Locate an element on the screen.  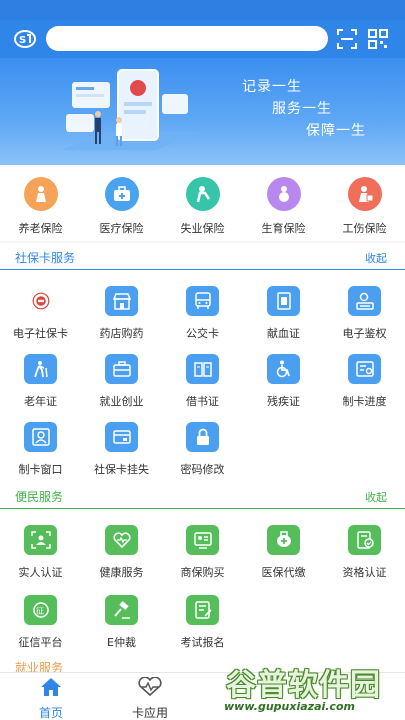
grid-item: 电子鉴权 is located at coordinates (364, 313).